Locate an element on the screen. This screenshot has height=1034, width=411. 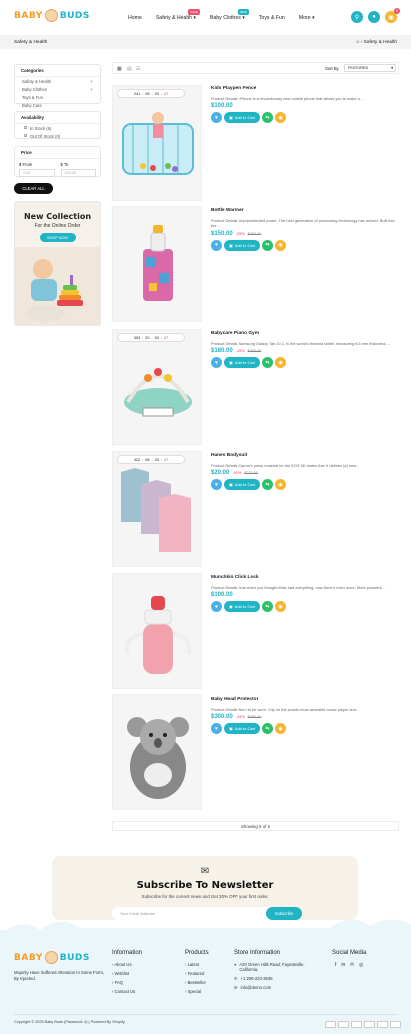
cart-icon: ▣ is located at coordinates (231, 245).